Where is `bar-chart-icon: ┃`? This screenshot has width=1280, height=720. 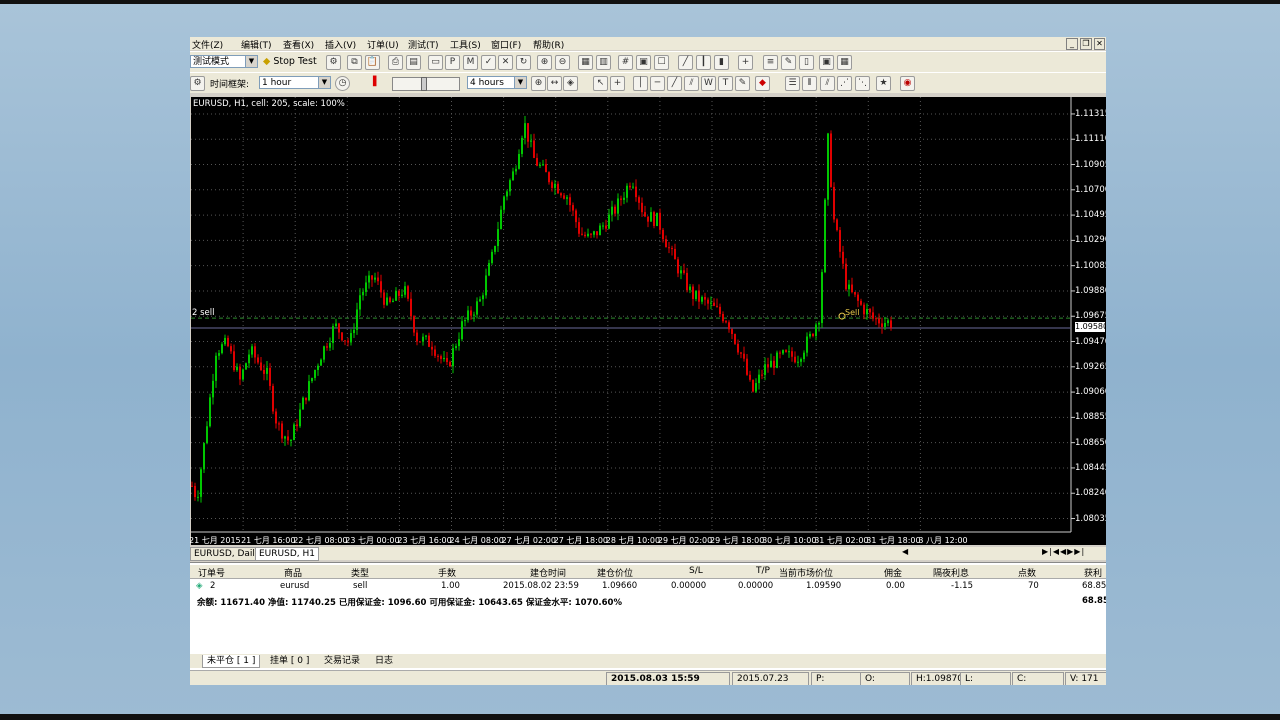 bar-chart-icon: ┃ is located at coordinates (703, 62).